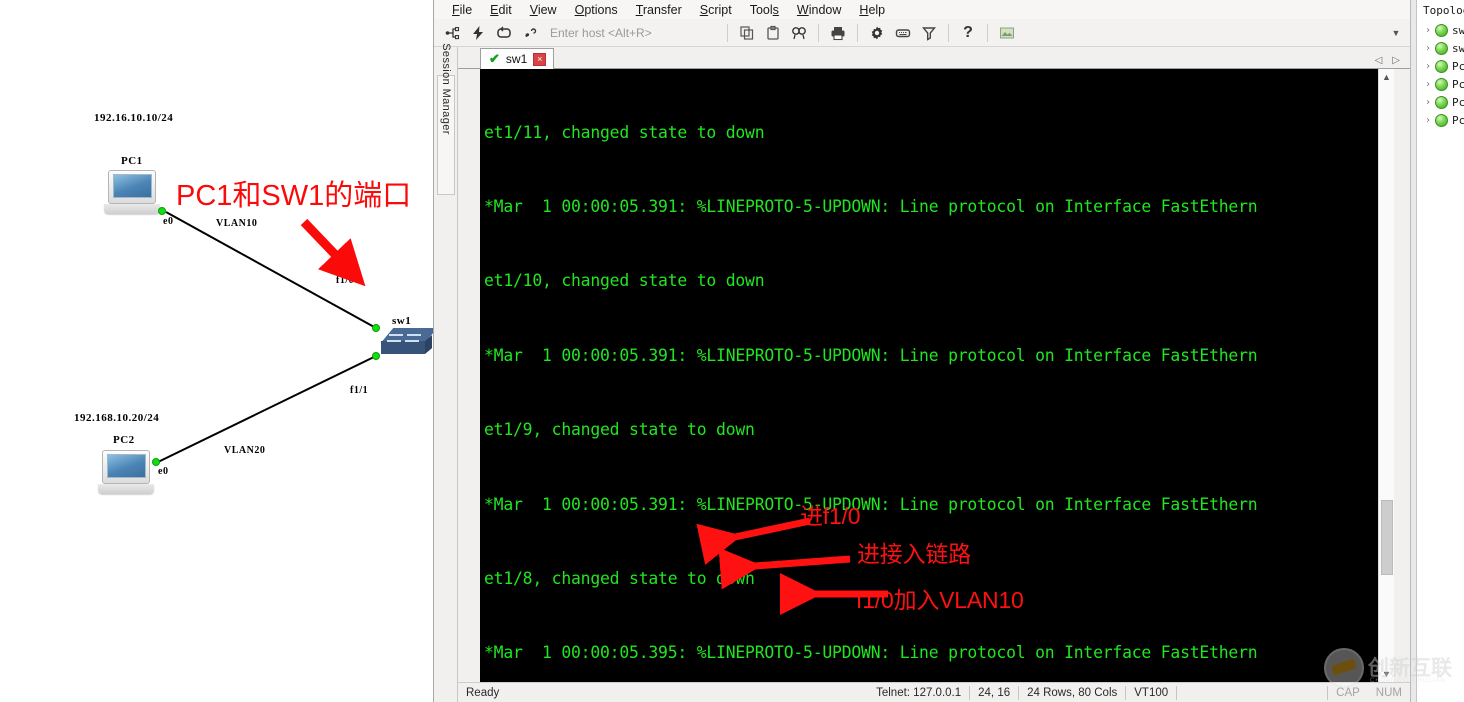  I want to click on help-icon: ?, so click(968, 33).